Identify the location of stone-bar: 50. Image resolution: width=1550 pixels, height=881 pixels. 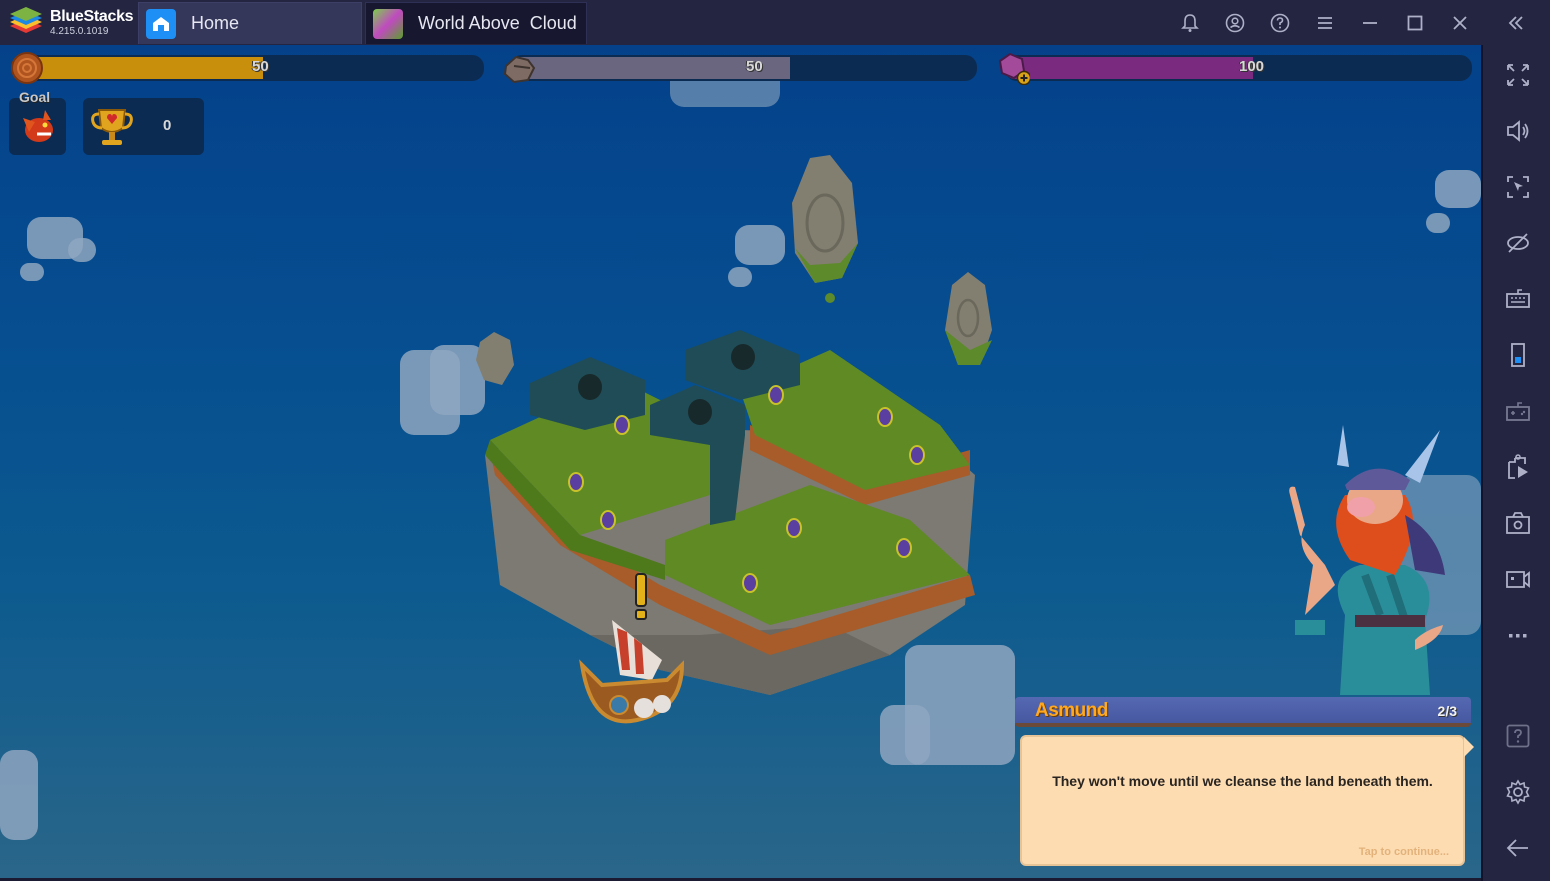
(743, 68).